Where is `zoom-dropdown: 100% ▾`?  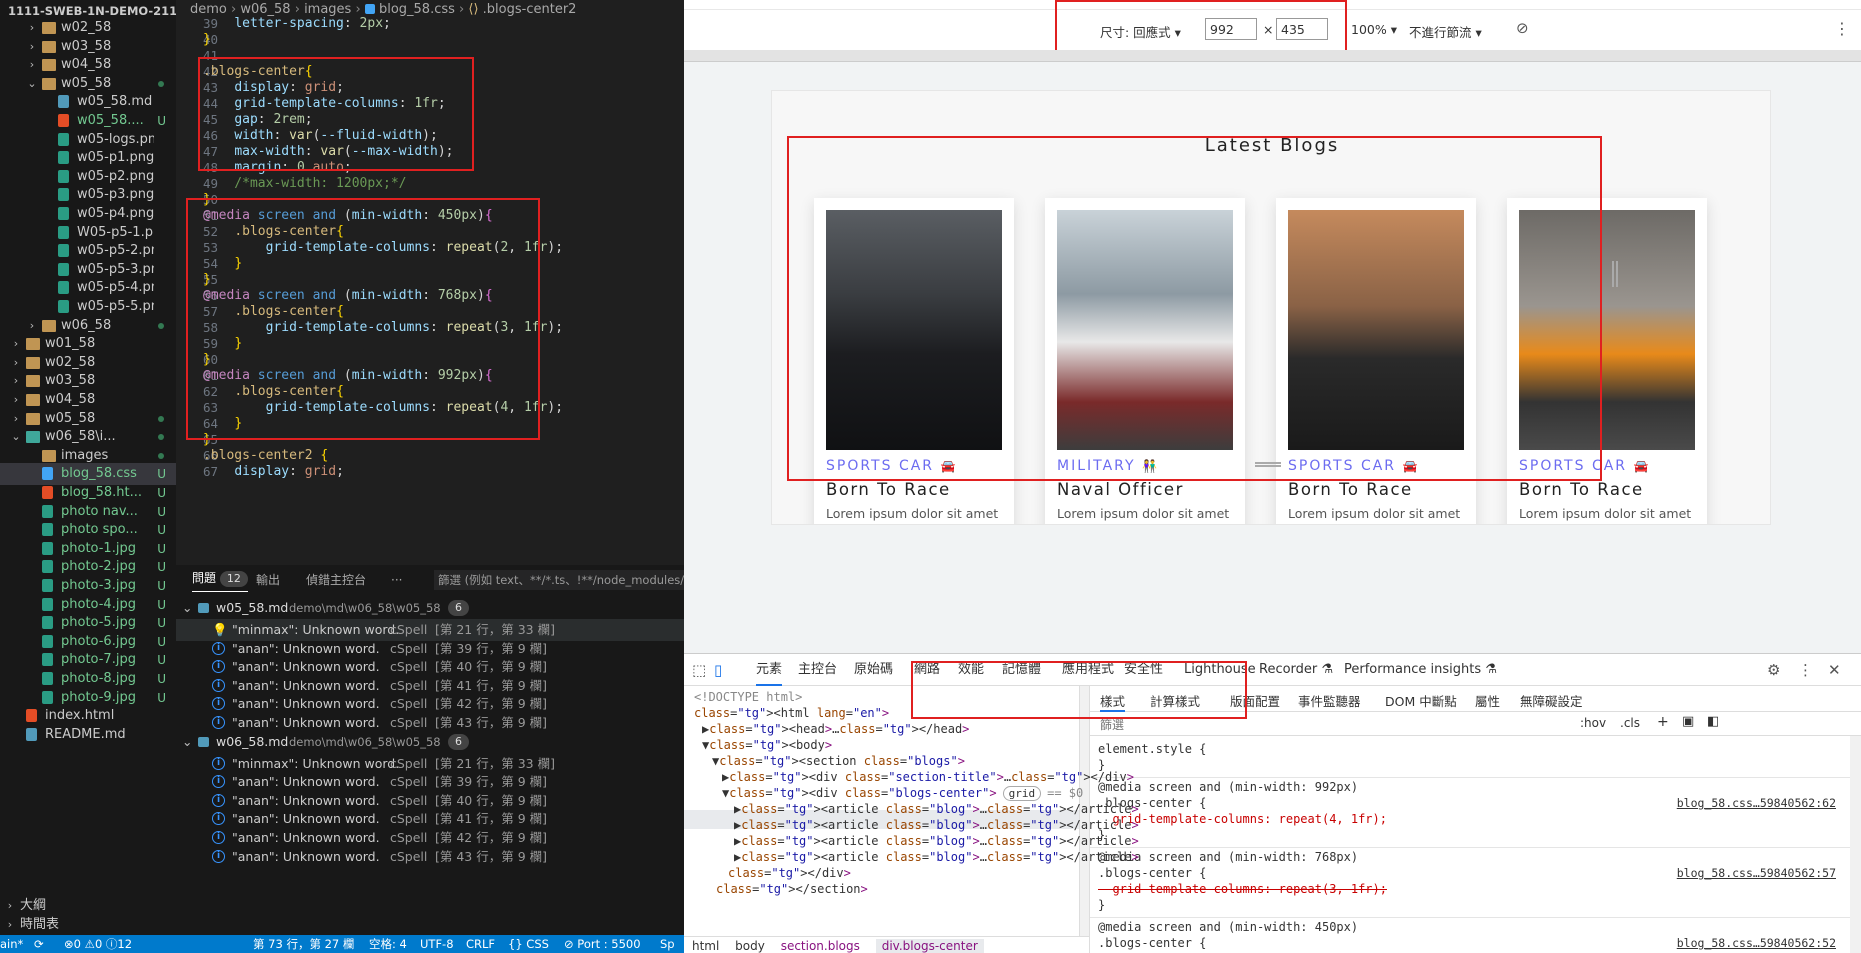 zoom-dropdown: 100% ▾ is located at coordinates (1374, 29).